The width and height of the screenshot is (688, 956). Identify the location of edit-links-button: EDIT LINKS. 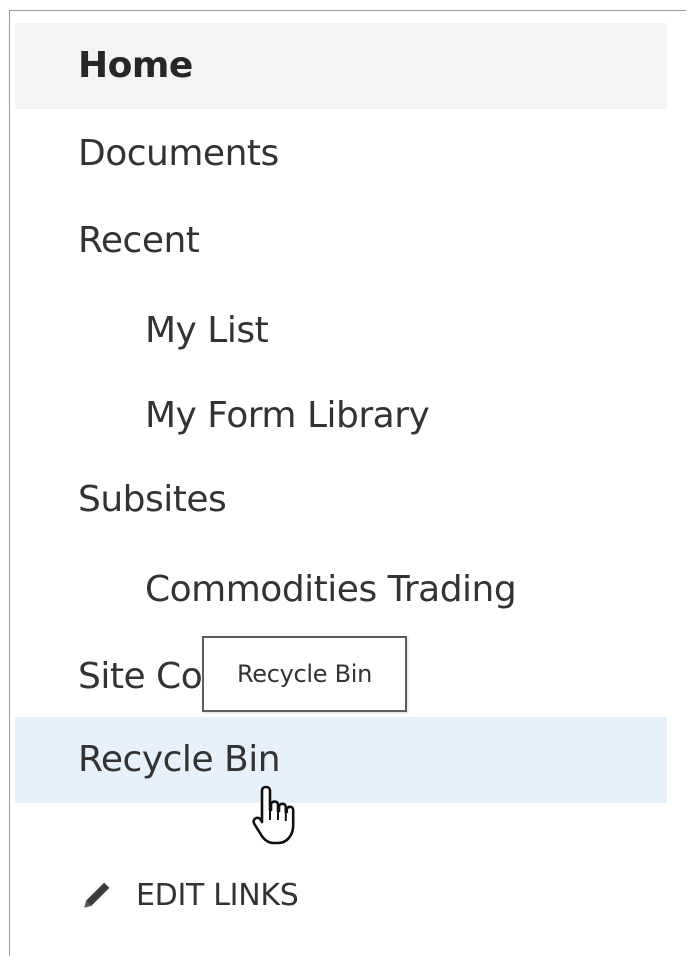
(188, 895).